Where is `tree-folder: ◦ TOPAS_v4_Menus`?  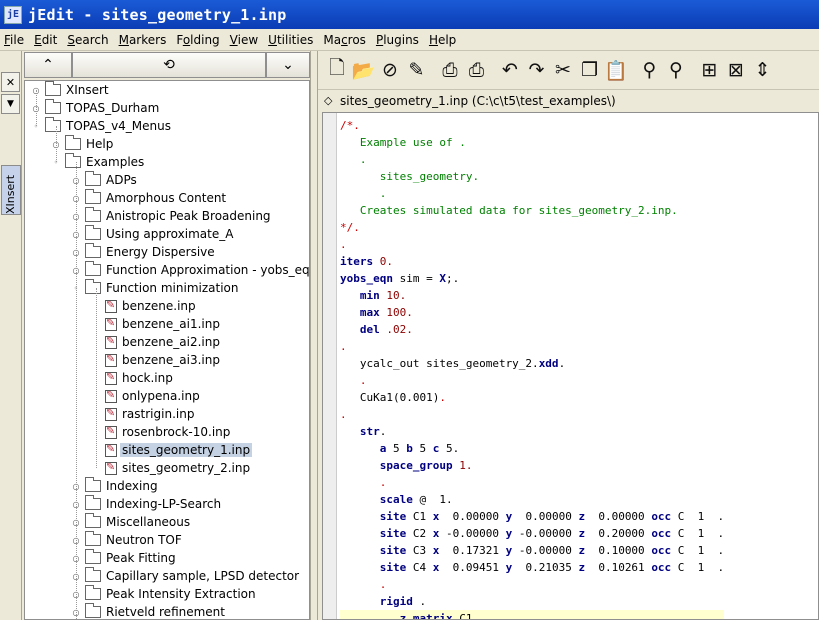
tree-folder: ◦ TOPAS_v4_Menus is located at coordinates (102, 126).